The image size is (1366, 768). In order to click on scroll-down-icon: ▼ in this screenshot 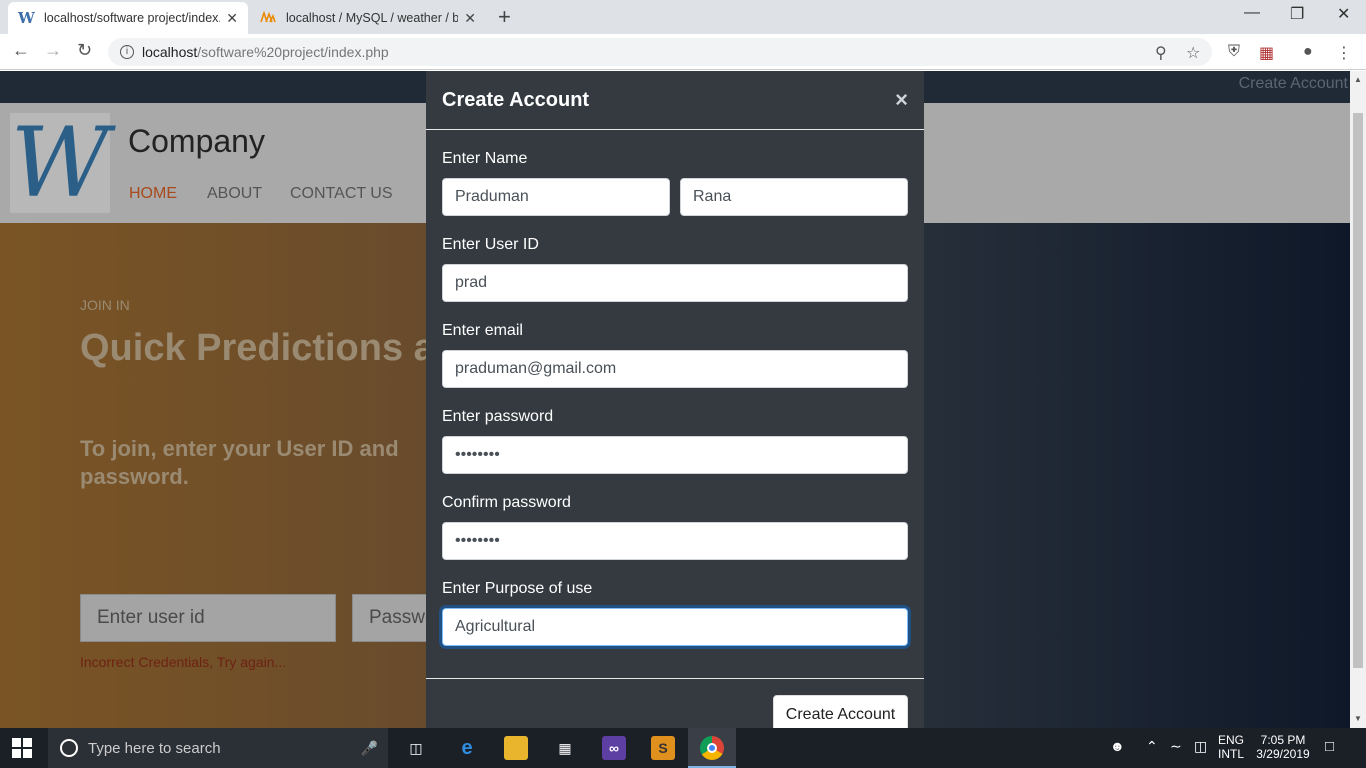, I will do `click(1358, 718)`.